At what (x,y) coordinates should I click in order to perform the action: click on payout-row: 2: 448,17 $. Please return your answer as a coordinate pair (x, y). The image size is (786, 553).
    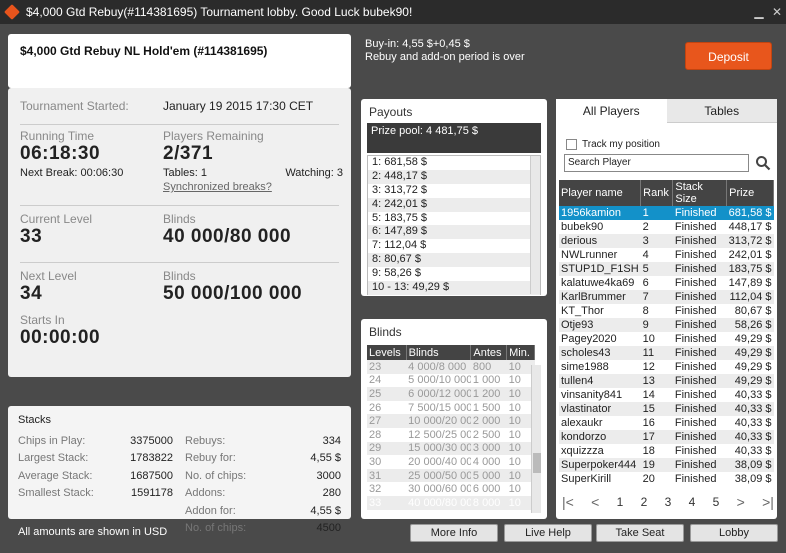
    Looking at the image, I should click on (454, 176).